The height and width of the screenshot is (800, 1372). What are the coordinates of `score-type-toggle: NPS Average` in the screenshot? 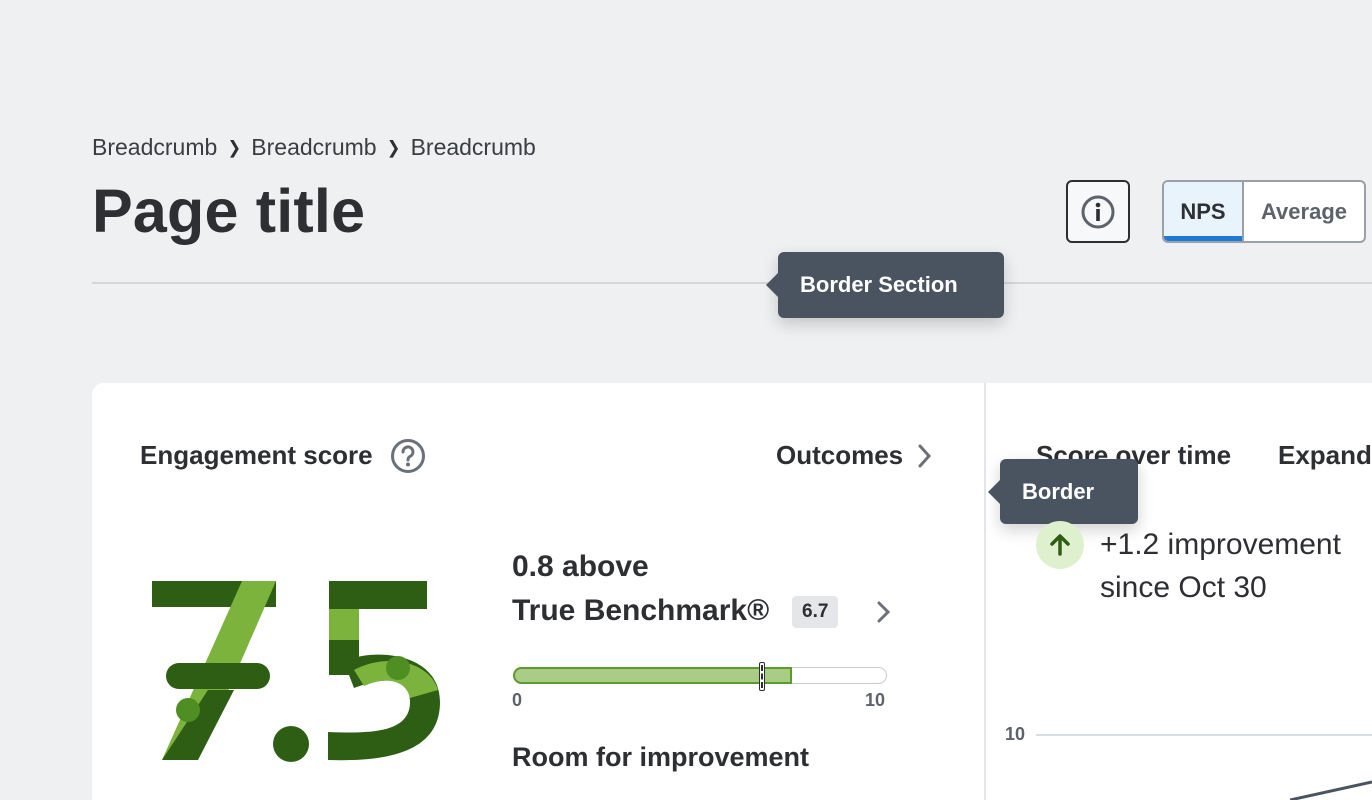 It's located at (1264, 211).